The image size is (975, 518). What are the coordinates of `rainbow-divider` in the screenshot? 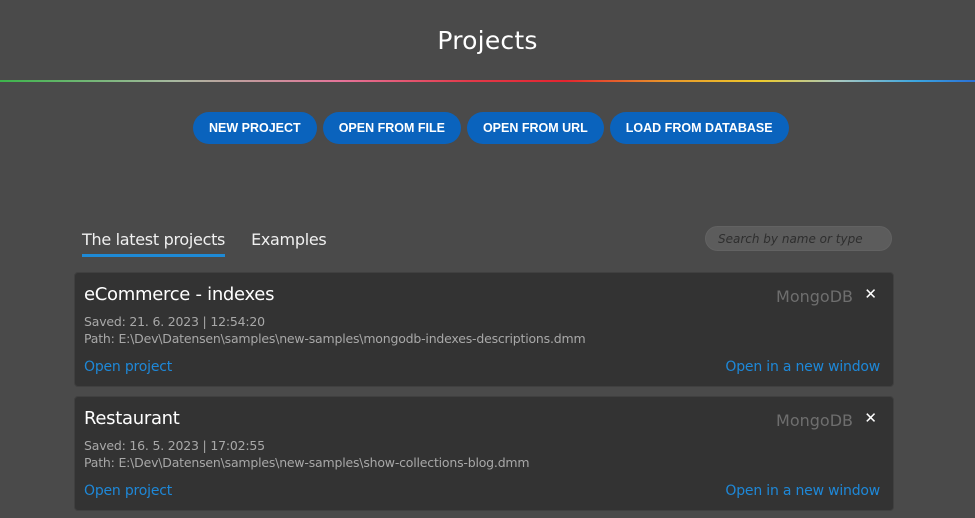 It's located at (487, 81).